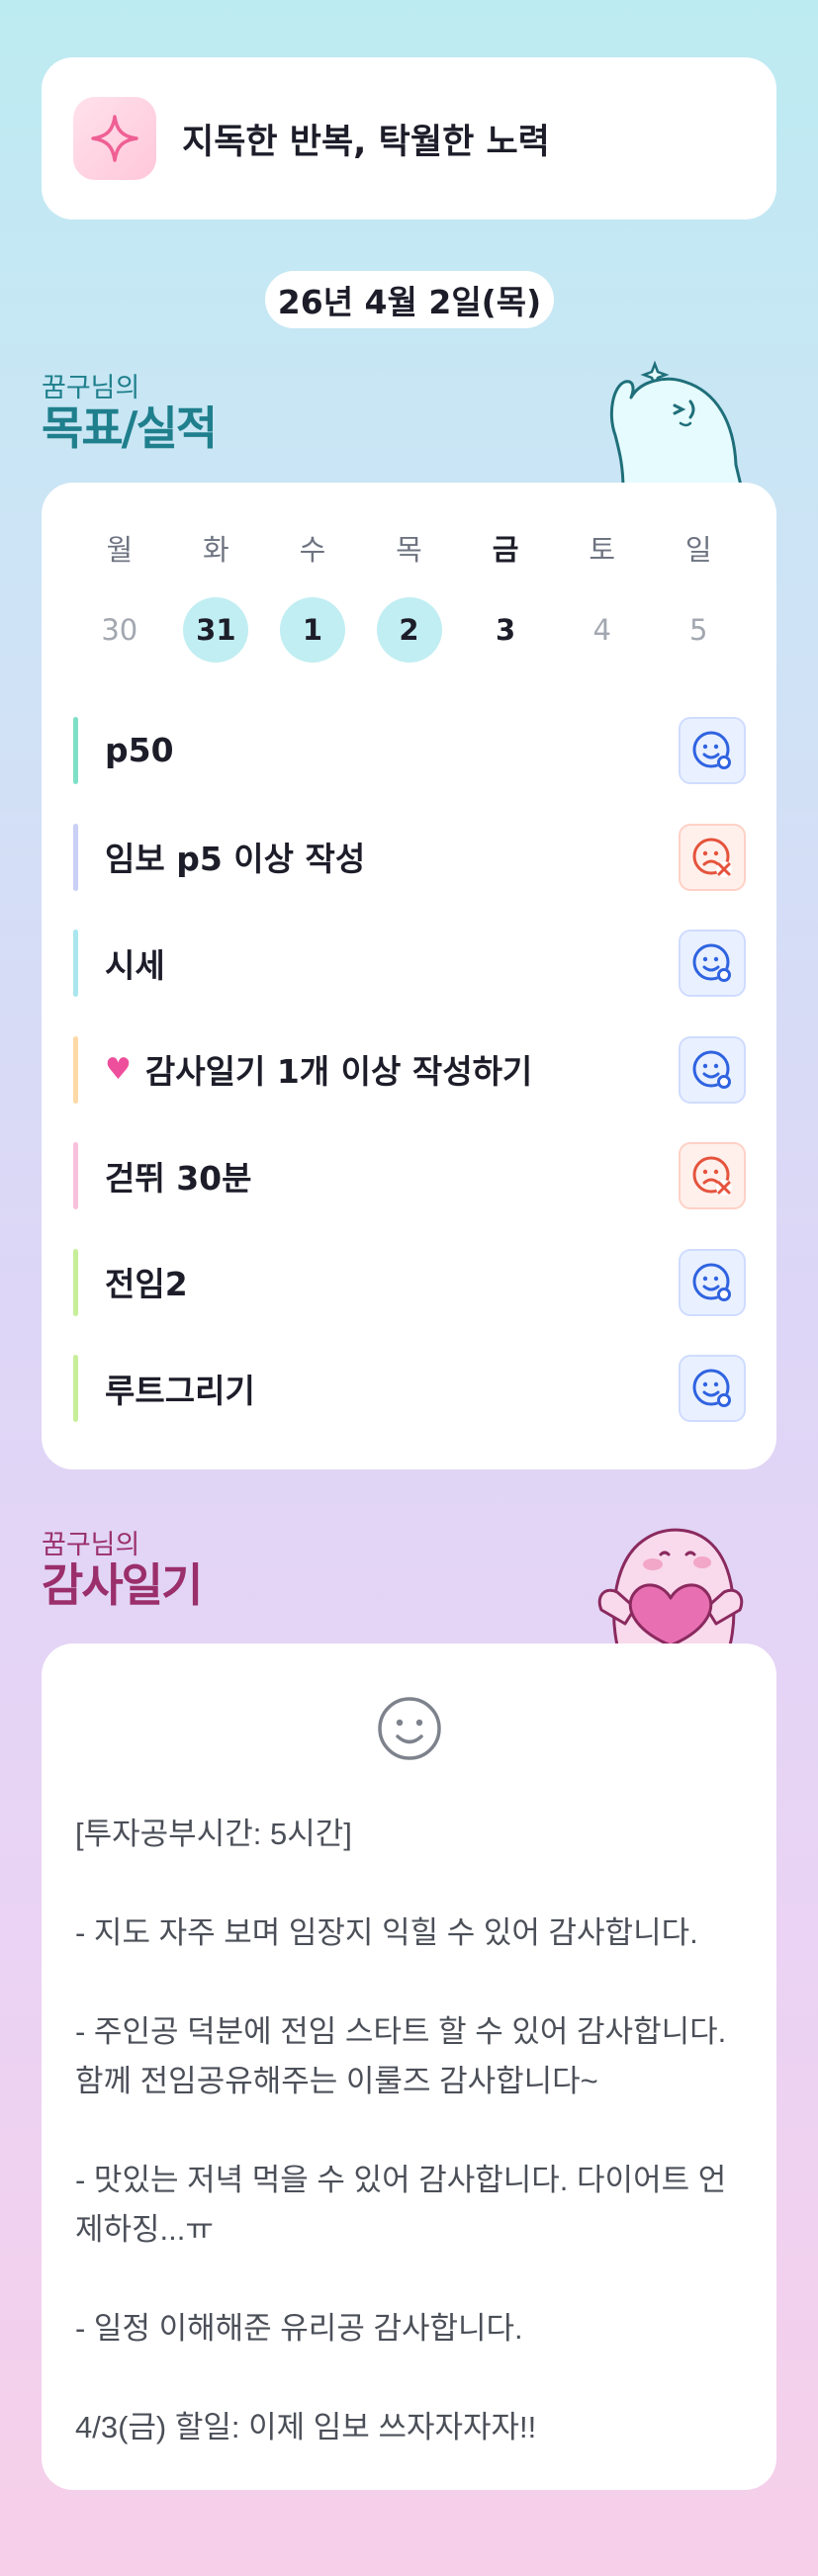 The width and height of the screenshot is (818, 2576). What do you see at coordinates (146, 1284) in the screenshot?
I see `goal-label: 전임2` at bounding box center [146, 1284].